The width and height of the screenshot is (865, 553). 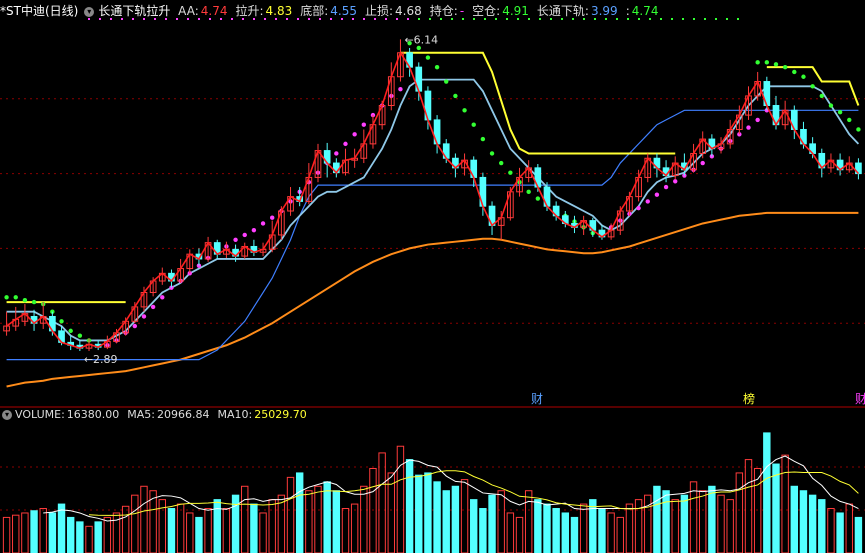 I want to click on event-marker: 榜, so click(x=749, y=398).